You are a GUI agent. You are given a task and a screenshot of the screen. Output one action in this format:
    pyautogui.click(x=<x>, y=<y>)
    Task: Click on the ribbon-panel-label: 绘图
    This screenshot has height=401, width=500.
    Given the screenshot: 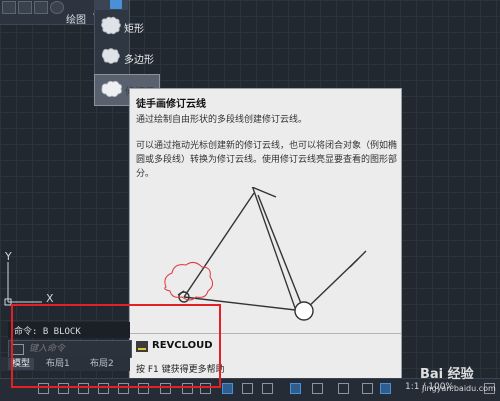 What is the action you would take?
    pyautogui.click(x=76, y=18)
    